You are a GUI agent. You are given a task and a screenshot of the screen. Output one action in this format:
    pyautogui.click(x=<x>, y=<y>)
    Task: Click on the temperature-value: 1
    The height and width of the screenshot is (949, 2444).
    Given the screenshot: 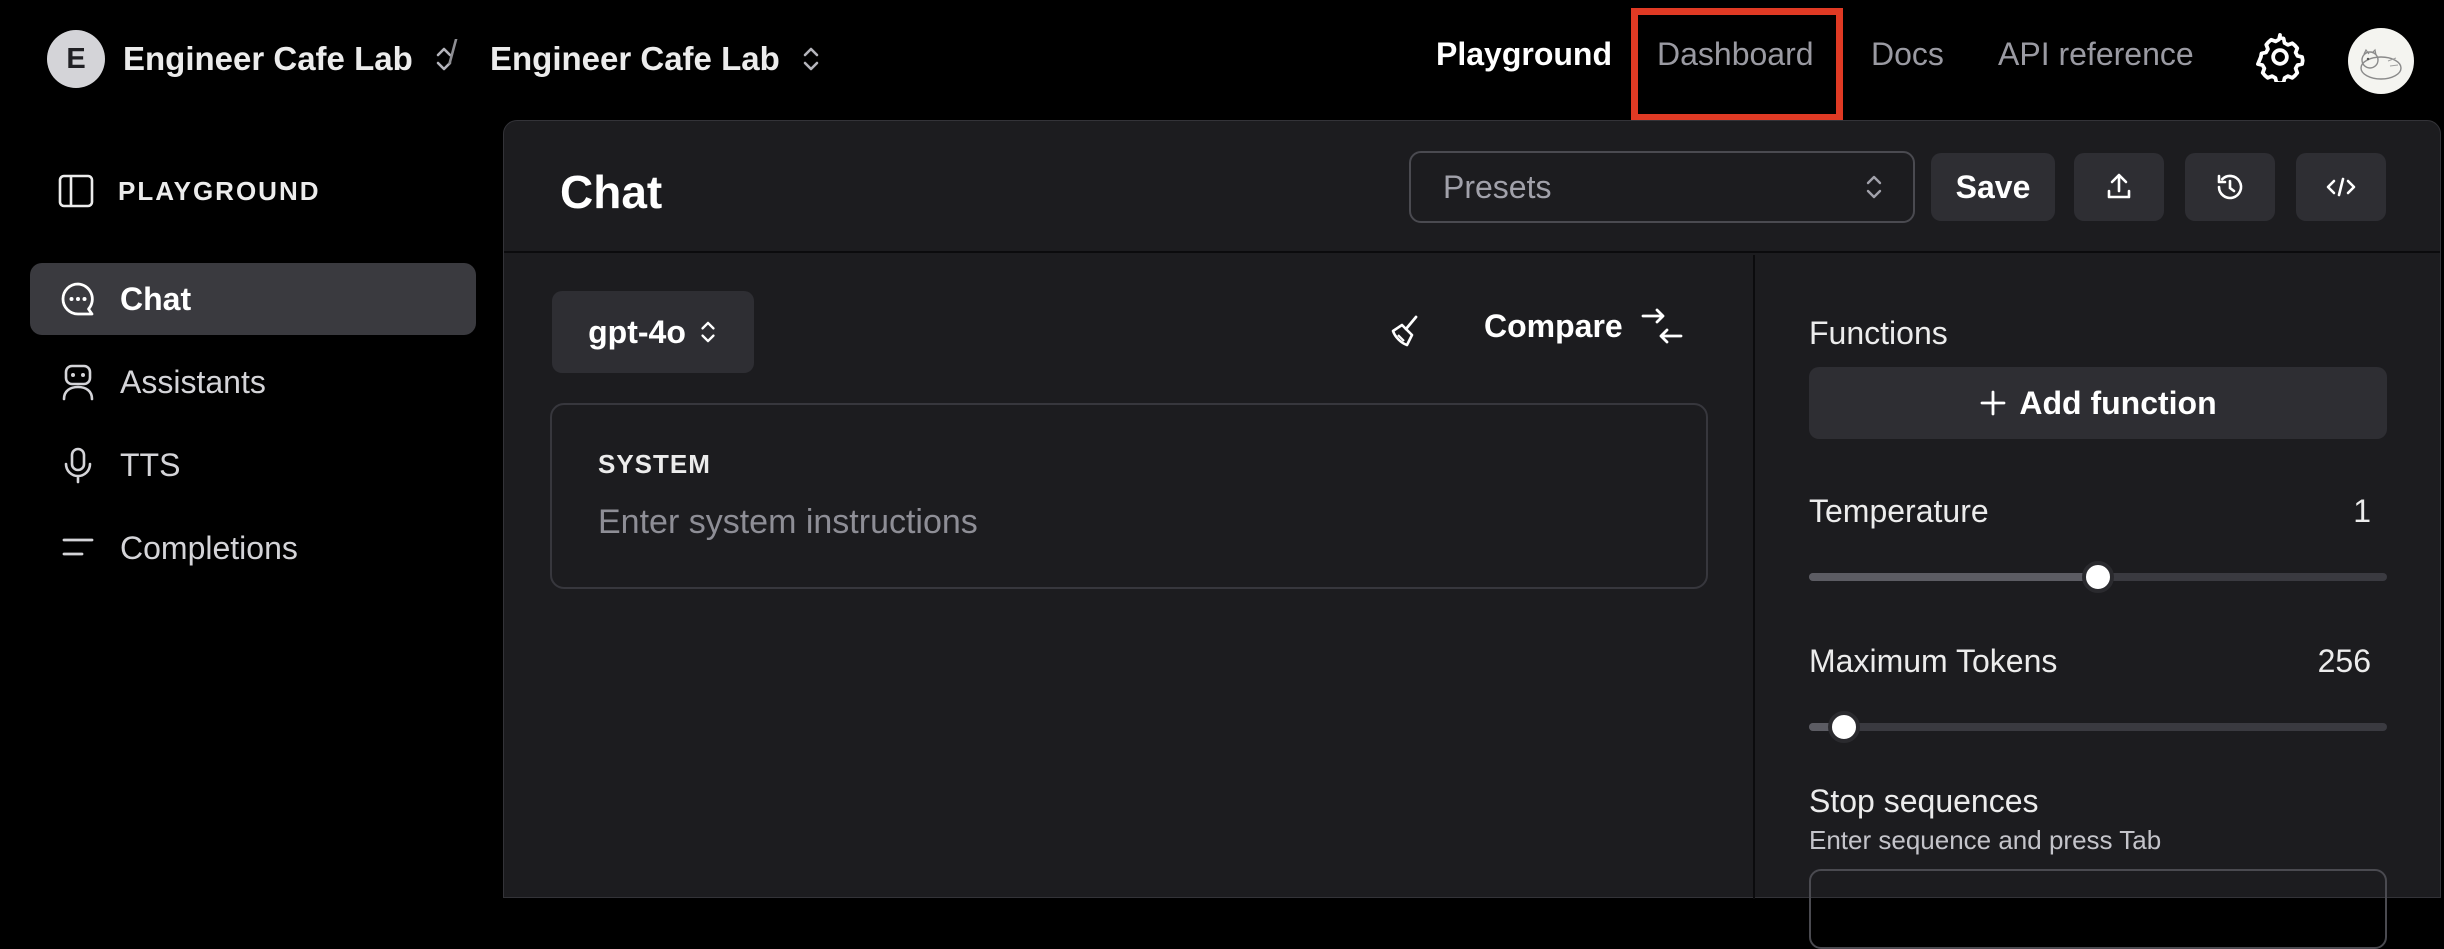 What is the action you would take?
    pyautogui.click(x=2362, y=511)
    